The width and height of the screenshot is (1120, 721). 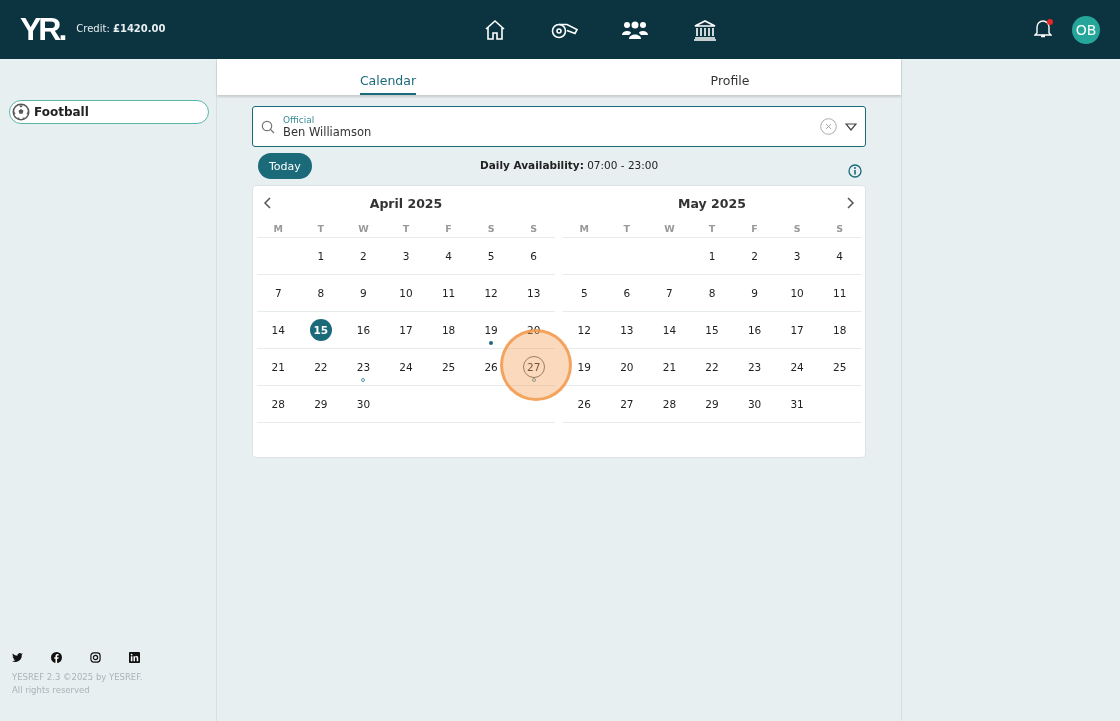 I want to click on official-field: Official Ben Williamson, so click(x=559, y=126).